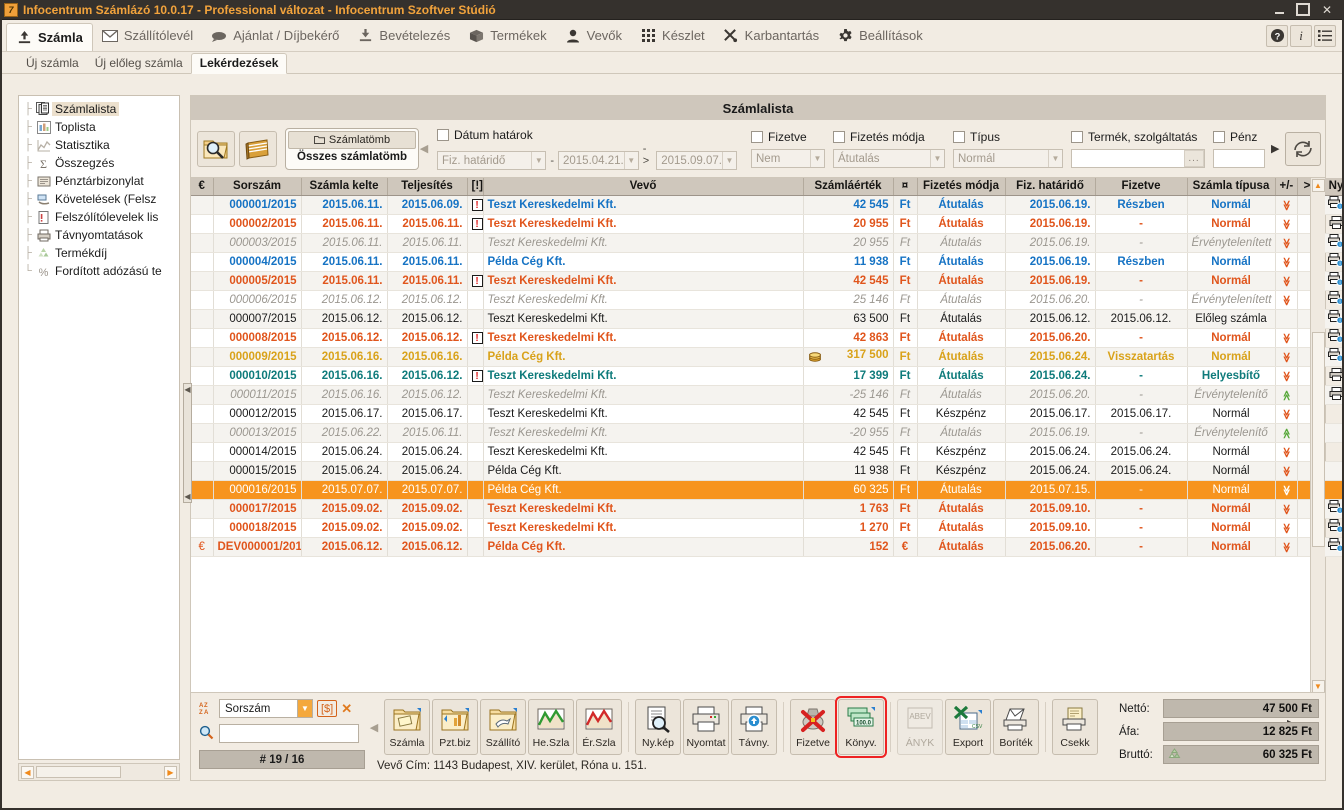 The height and width of the screenshot is (810, 1344). Describe the element at coordinates (1219, 137) in the screenshot. I see `currency-checkbox` at that location.